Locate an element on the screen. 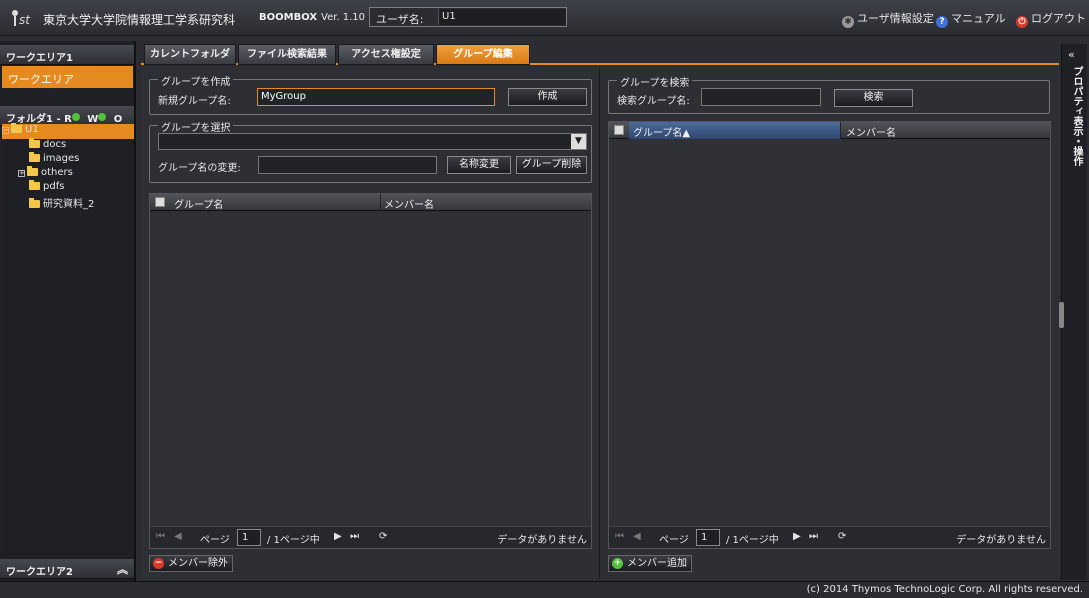  chevron-down-icon: ▼ is located at coordinates (578, 141).